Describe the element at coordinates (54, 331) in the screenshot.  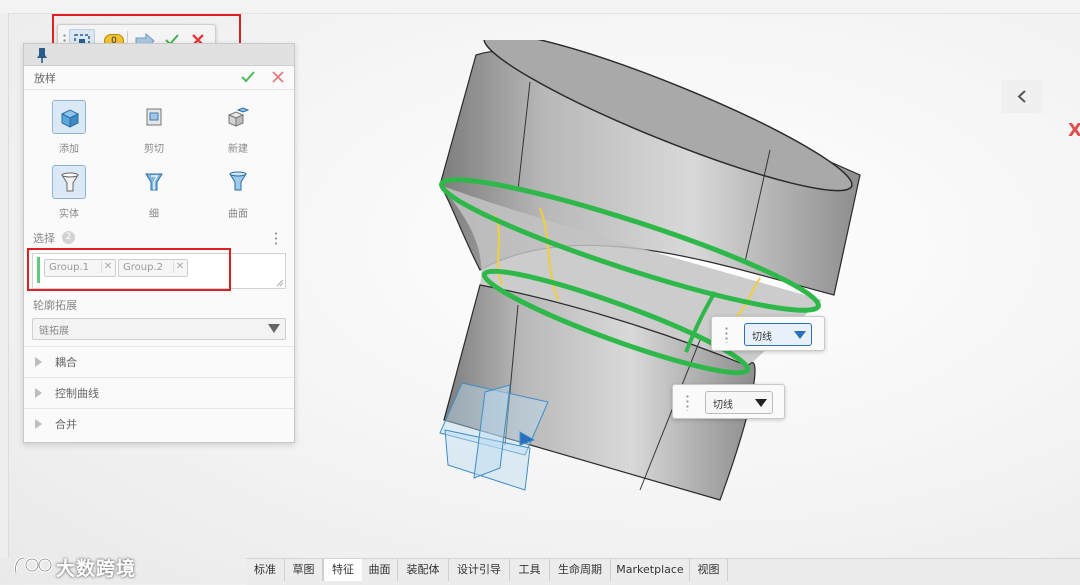
I see `profile-expansion-value: 链拓展` at that location.